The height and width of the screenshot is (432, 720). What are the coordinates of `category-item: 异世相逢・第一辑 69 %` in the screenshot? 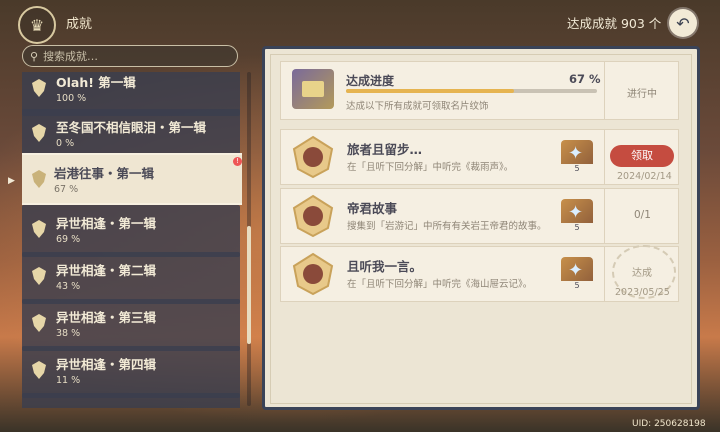 It's located at (131, 231).